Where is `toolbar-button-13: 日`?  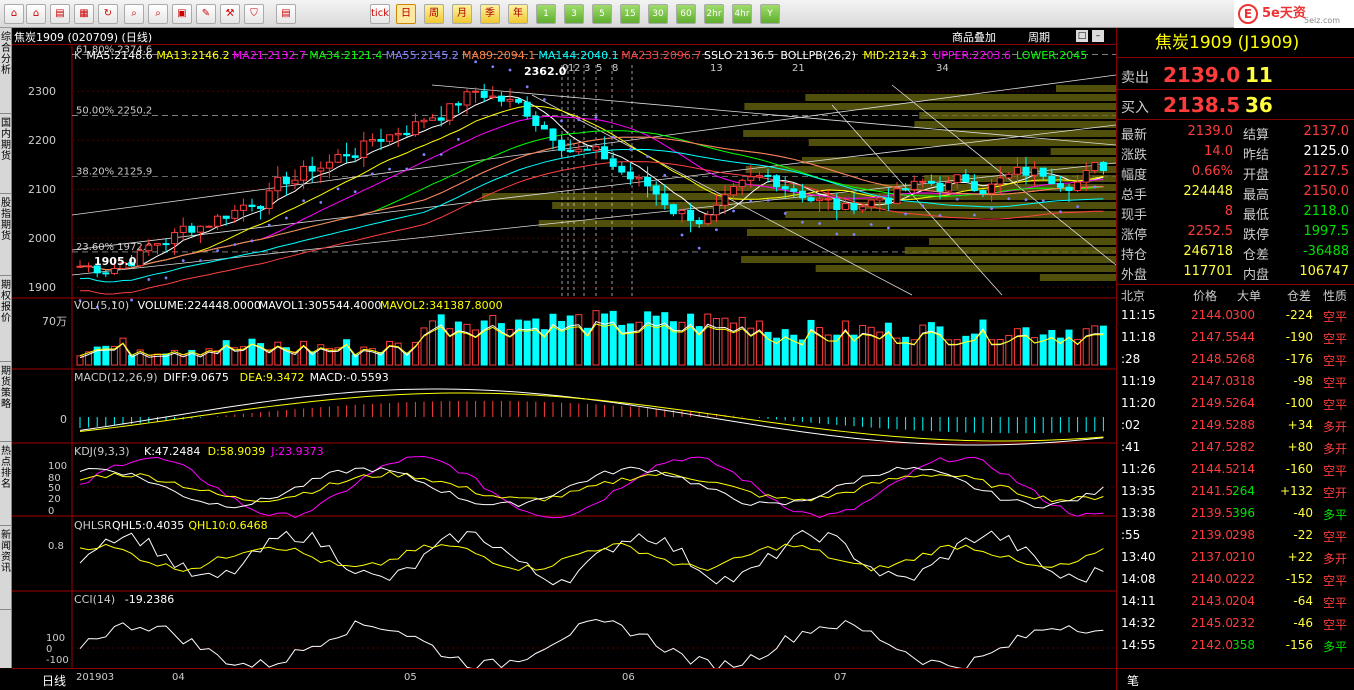
toolbar-button-13: 日 is located at coordinates (406, 14).